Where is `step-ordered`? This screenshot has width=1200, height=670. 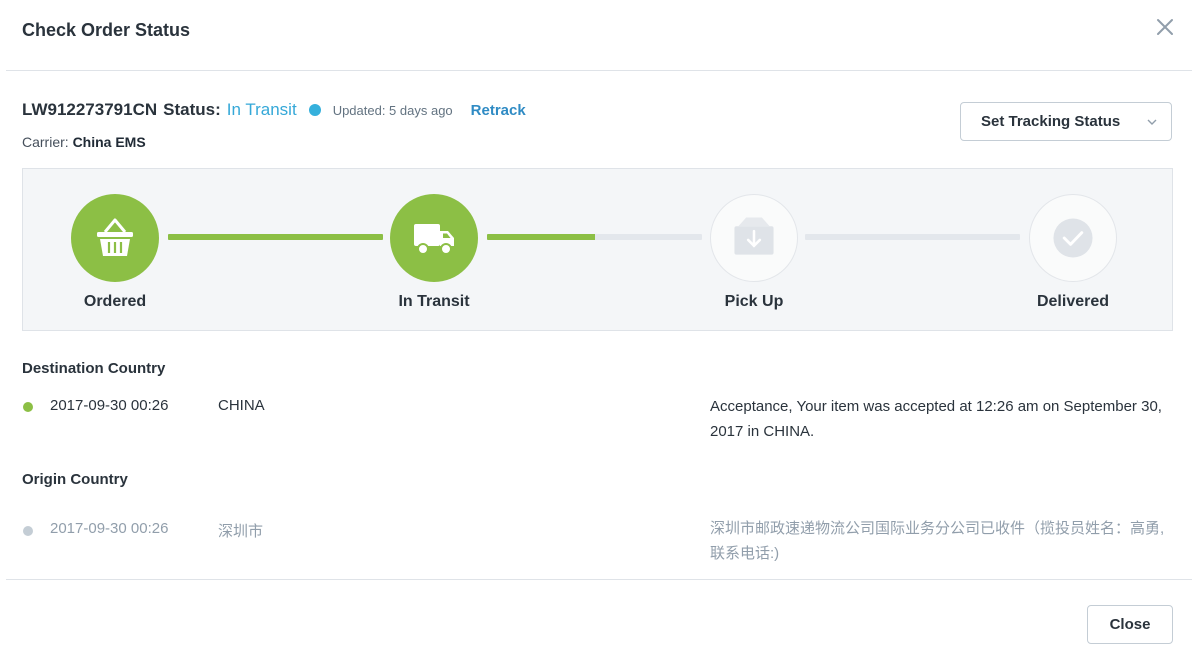 step-ordered is located at coordinates (115, 238).